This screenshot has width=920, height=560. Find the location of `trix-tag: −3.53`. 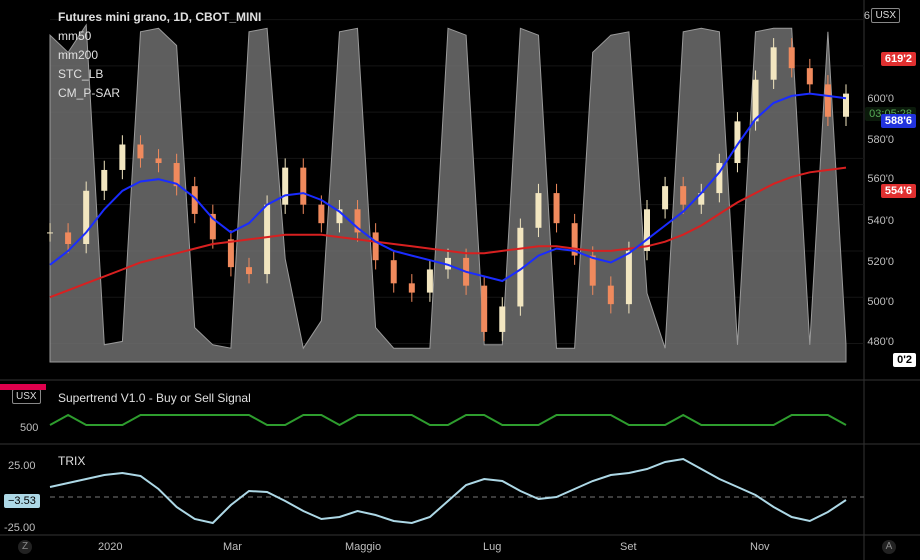

trix-tag: −3.53 is located at coordinates (22, 501).